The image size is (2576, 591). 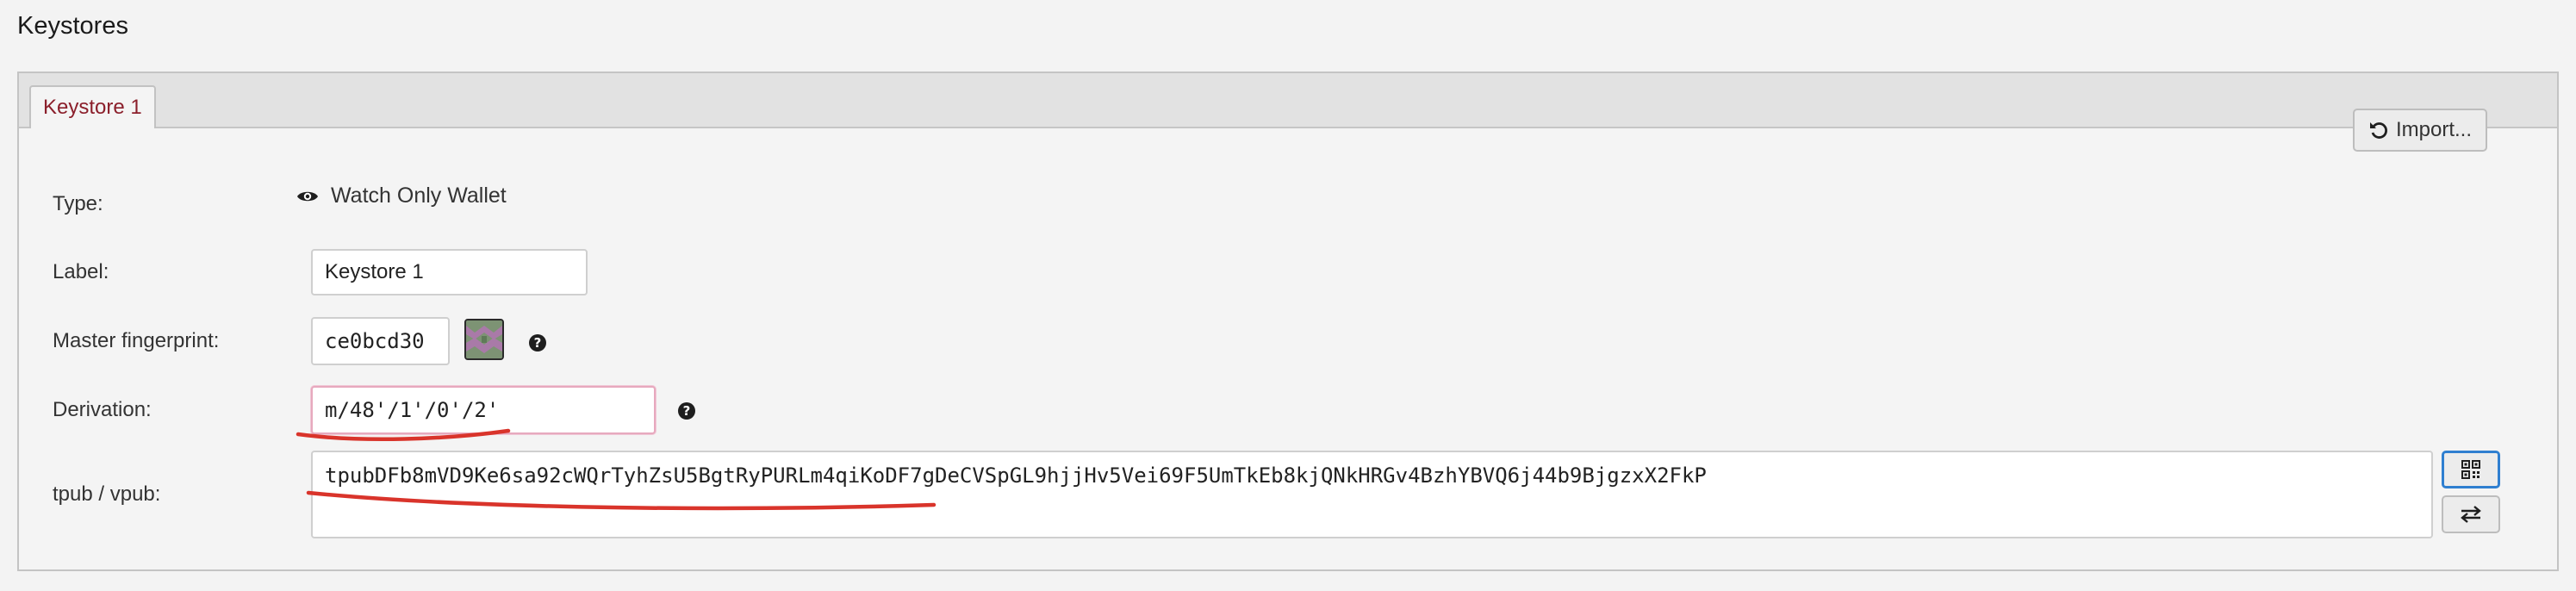 What do you see at coordinates (308, 196) in the screenshot?
I see `eye-icon` at bounding box center [308, 196].